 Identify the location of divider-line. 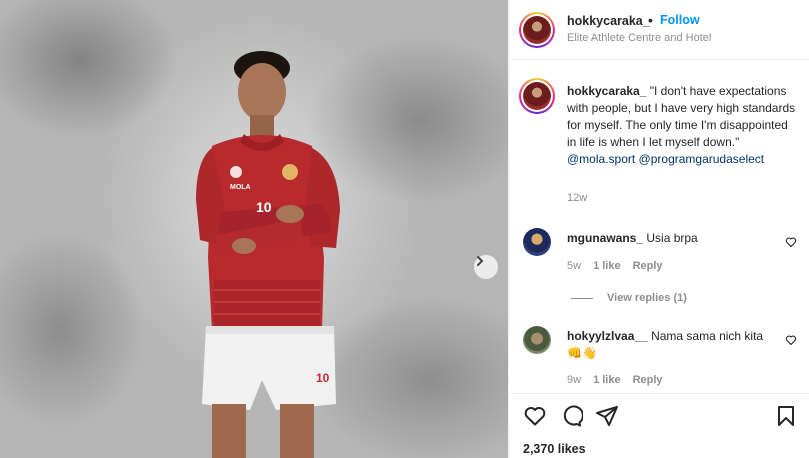
(582, 298).